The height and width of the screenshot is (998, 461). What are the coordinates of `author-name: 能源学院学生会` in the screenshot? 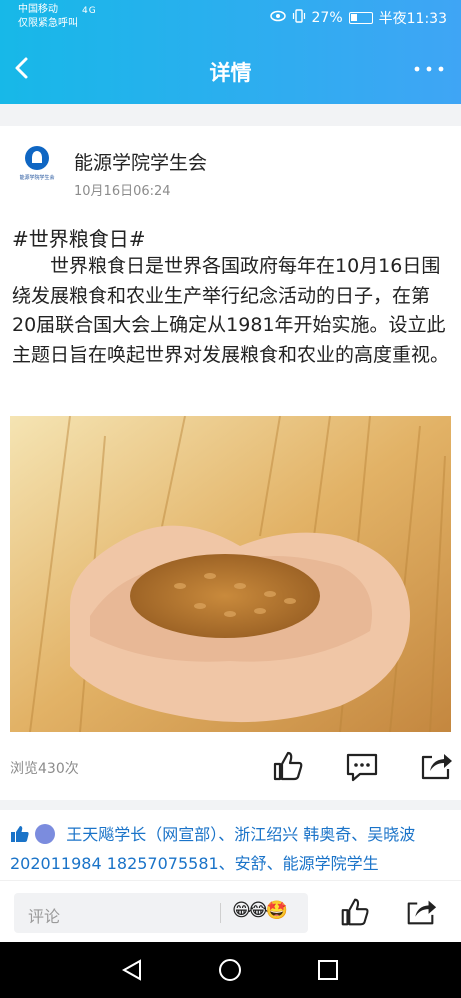 It's located at (140, 161).